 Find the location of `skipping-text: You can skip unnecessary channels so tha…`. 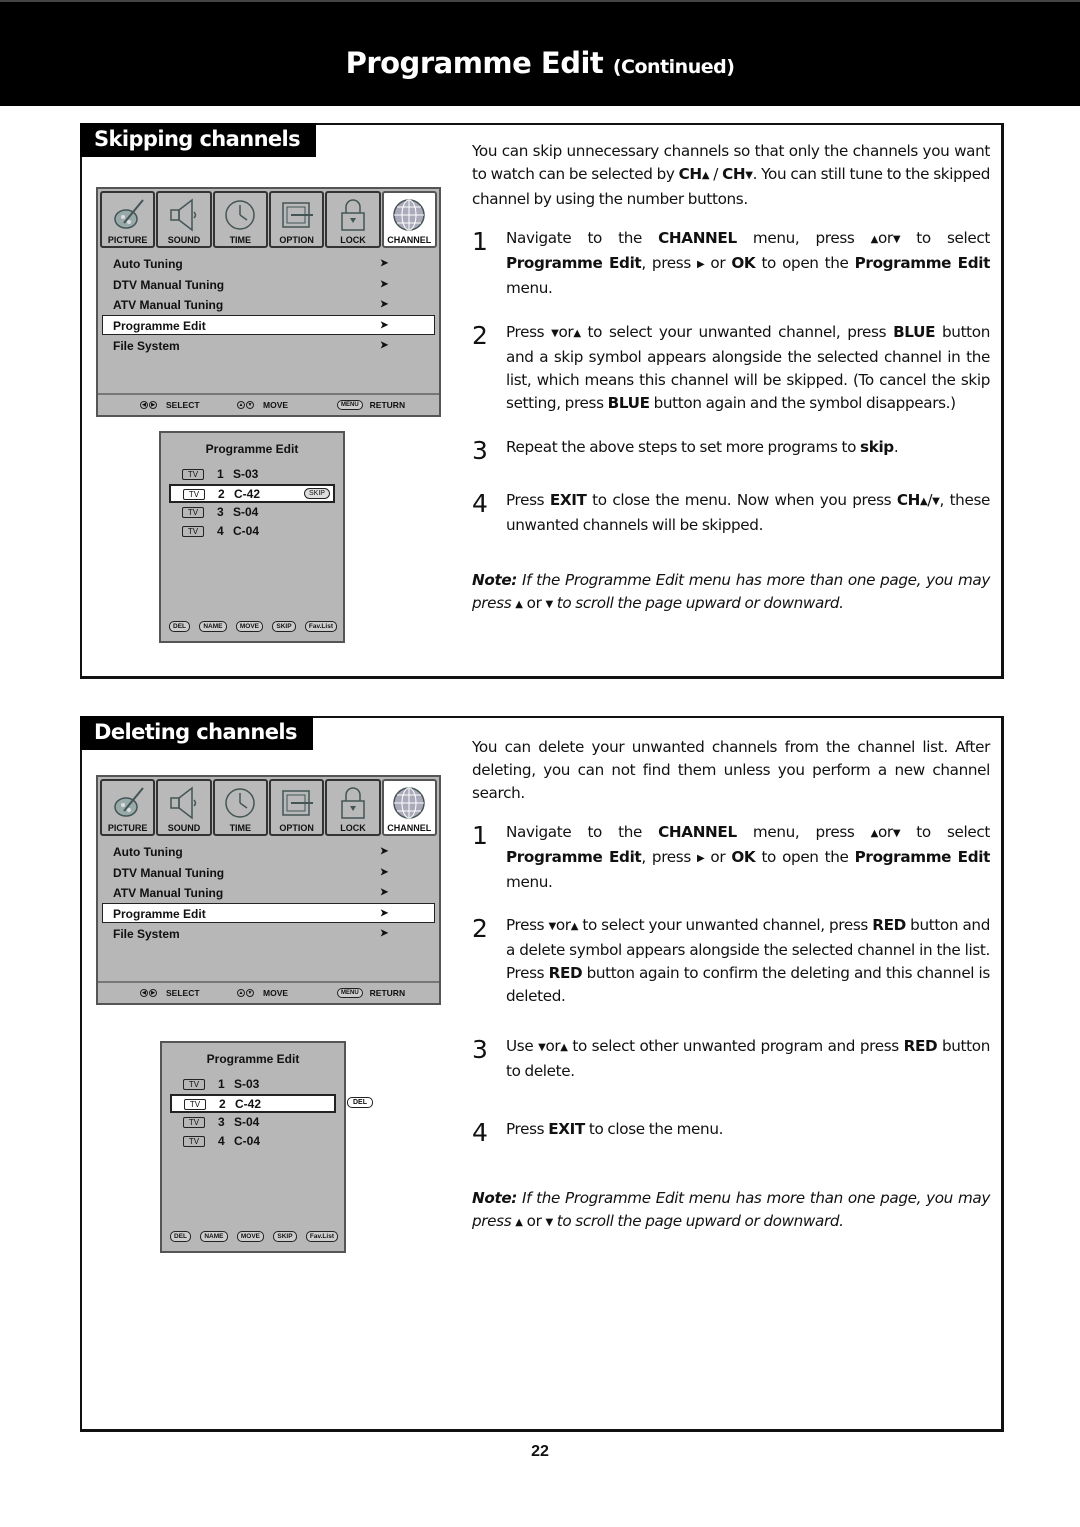

skipping-text: You can skip unnecessary channels so tha… is located at coordinates (731, 378).